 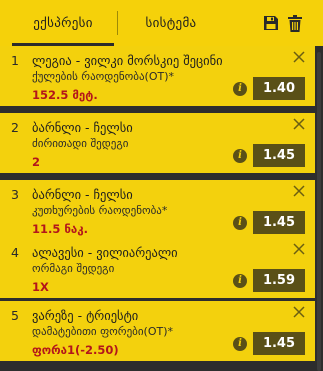 What do you see at coordinates (63, 23) in the screenshot?
I see `tab-accumulator: ექსპრესი` at bounding box center [63, 23].